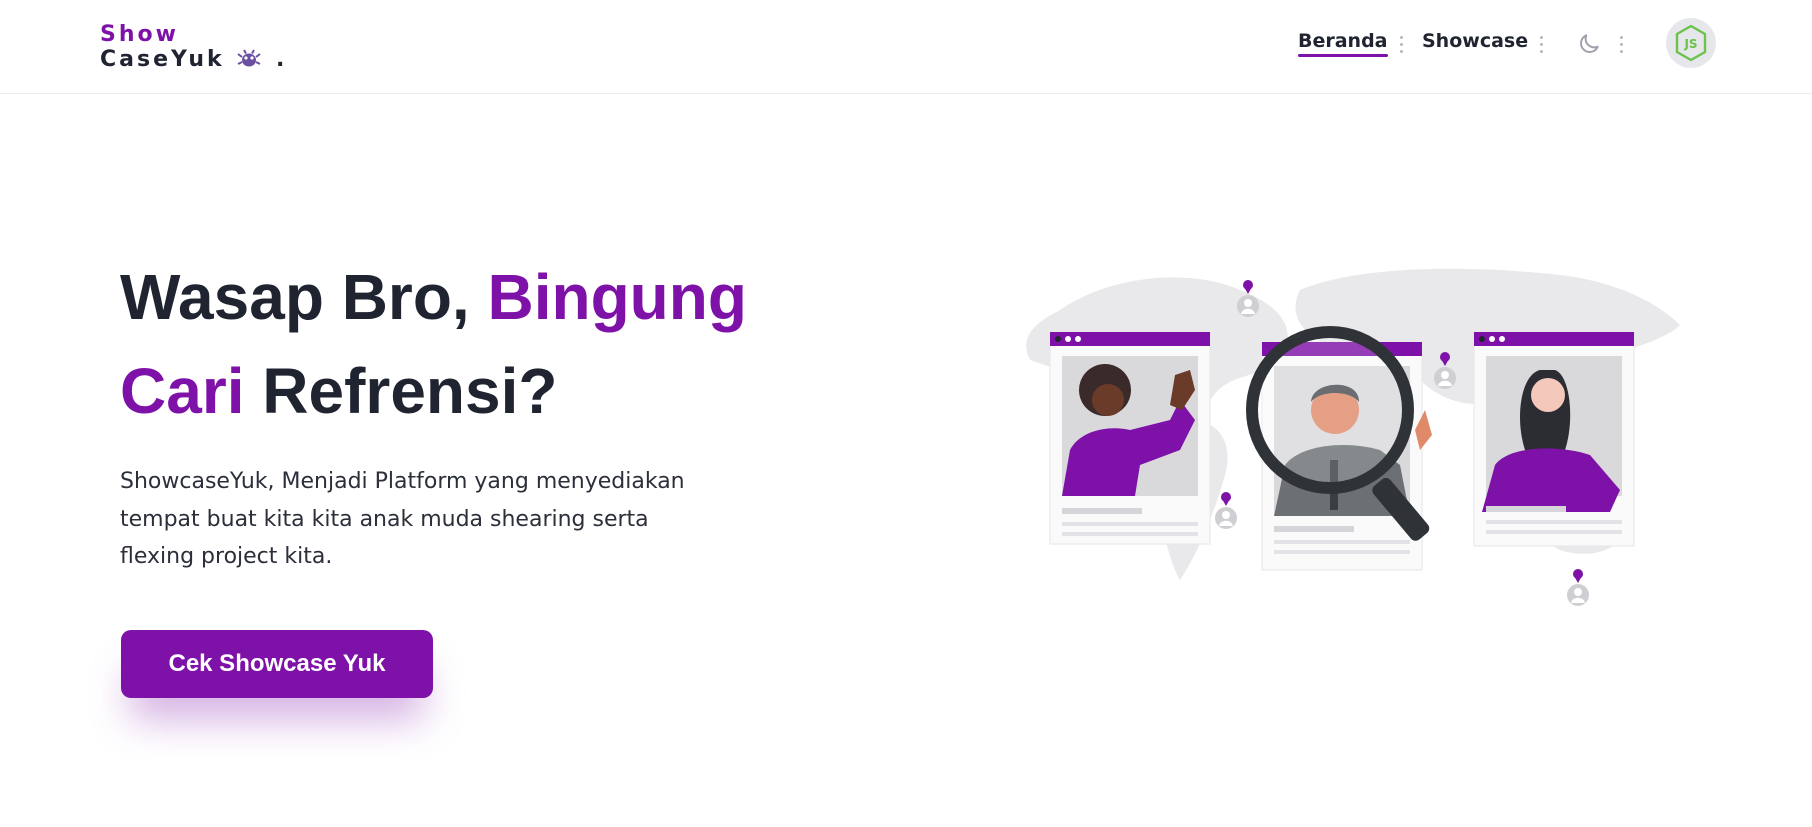 The image size is (1812, 827). What do you see at coordinates (1475, 41) in the screenshot?
I see `nav-link-showcase: Showcase` at bounding box center [1475, 41].